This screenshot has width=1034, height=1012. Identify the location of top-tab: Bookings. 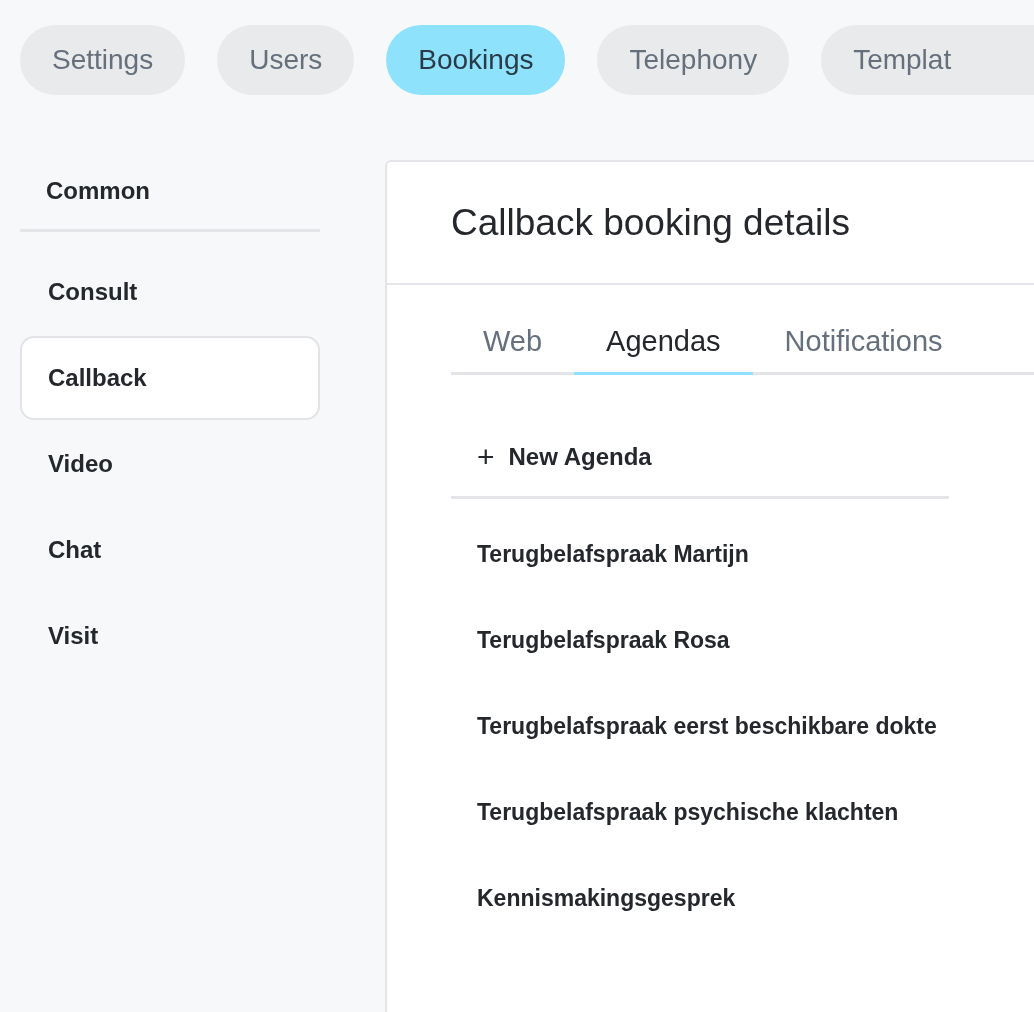
(476, 60).